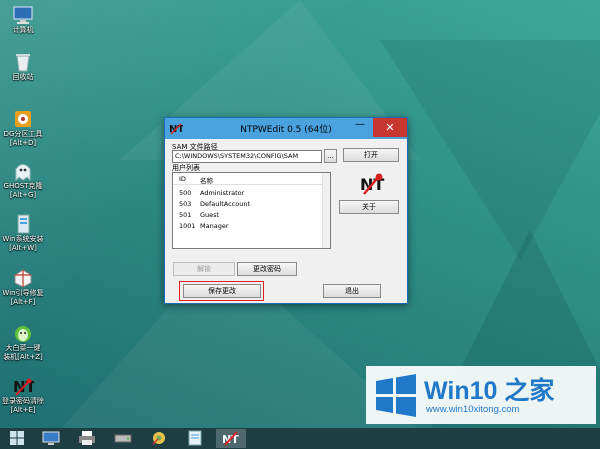  I want to click on desktop-icon-label: 计算机, so click(23, 30).